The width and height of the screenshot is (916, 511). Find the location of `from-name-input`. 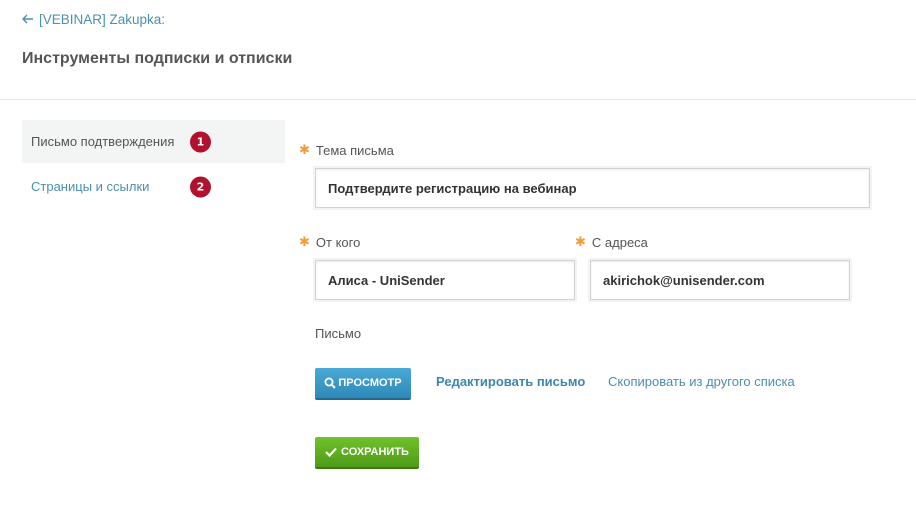

from-name-input is located at coordinates (445, 280).